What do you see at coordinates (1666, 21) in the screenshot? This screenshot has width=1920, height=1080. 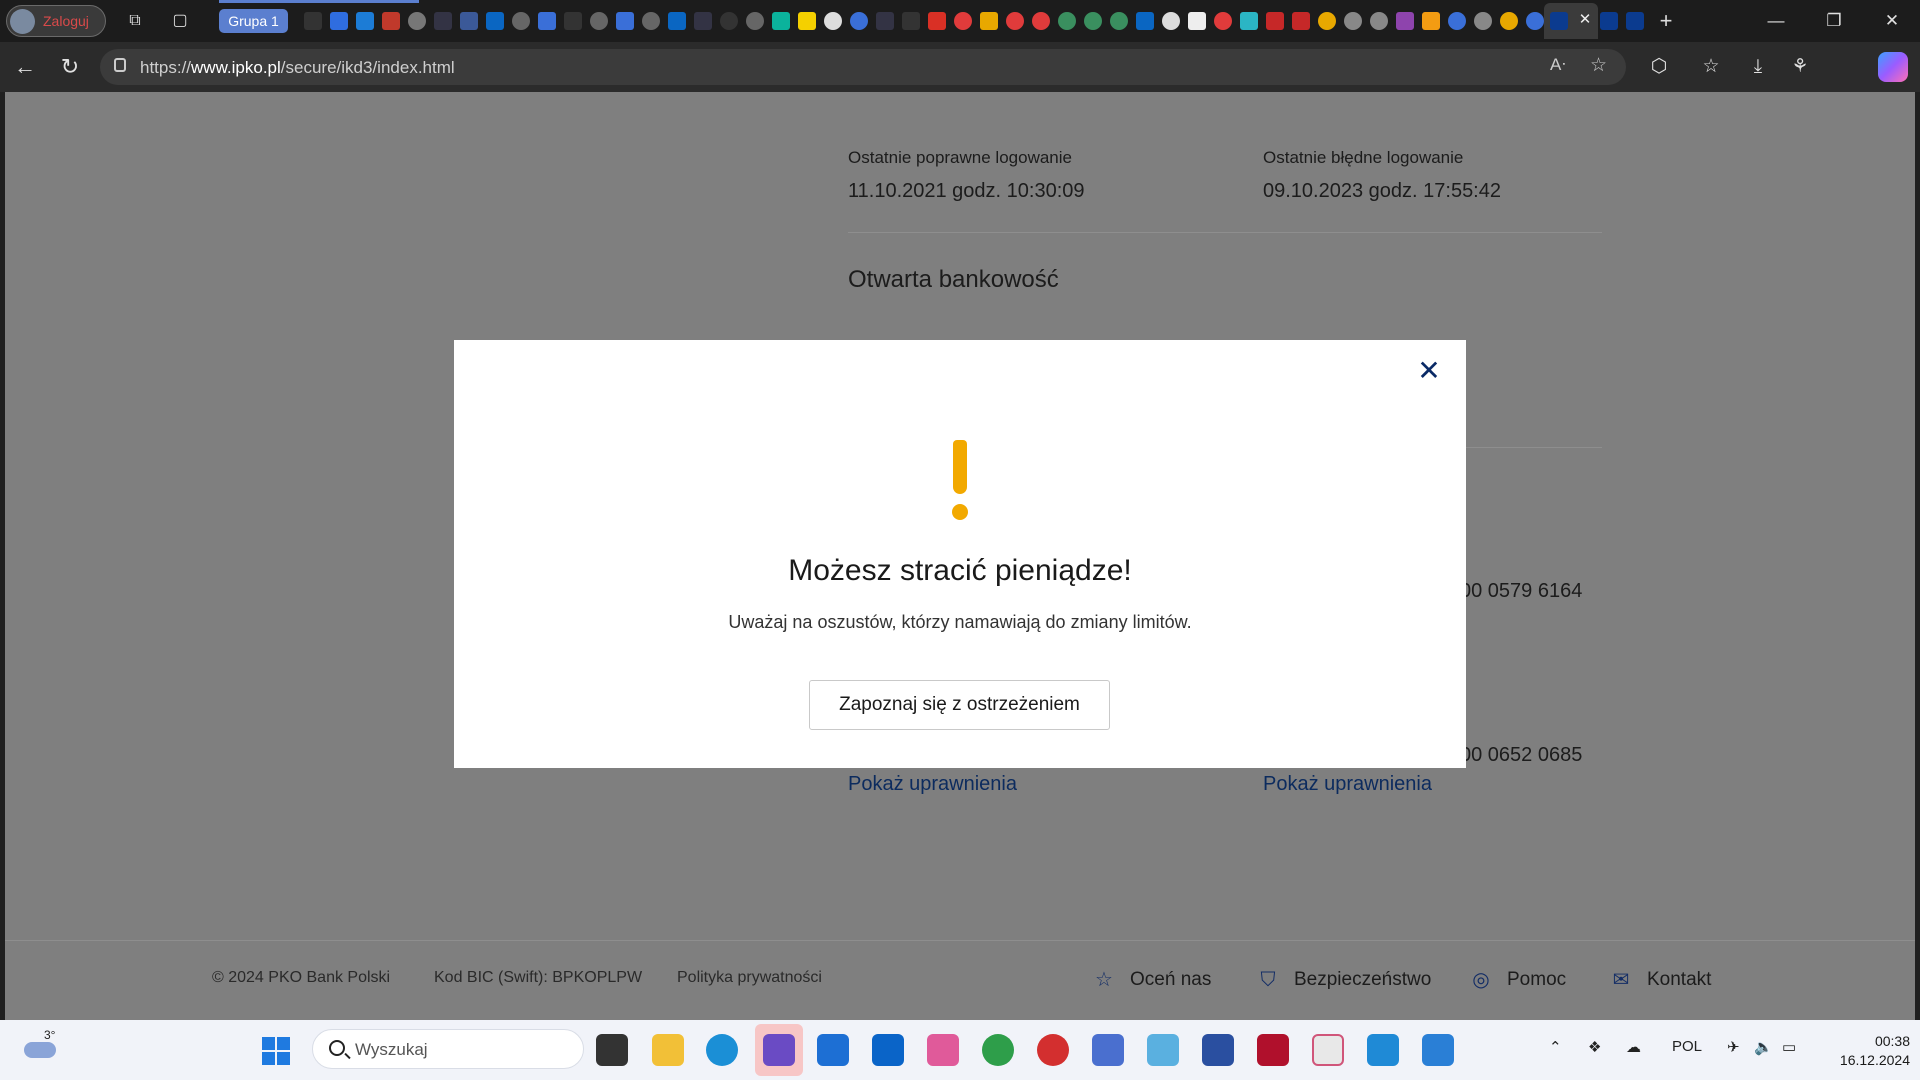 I see `new-tab-icon: +` at bounding box center [1666, 21].